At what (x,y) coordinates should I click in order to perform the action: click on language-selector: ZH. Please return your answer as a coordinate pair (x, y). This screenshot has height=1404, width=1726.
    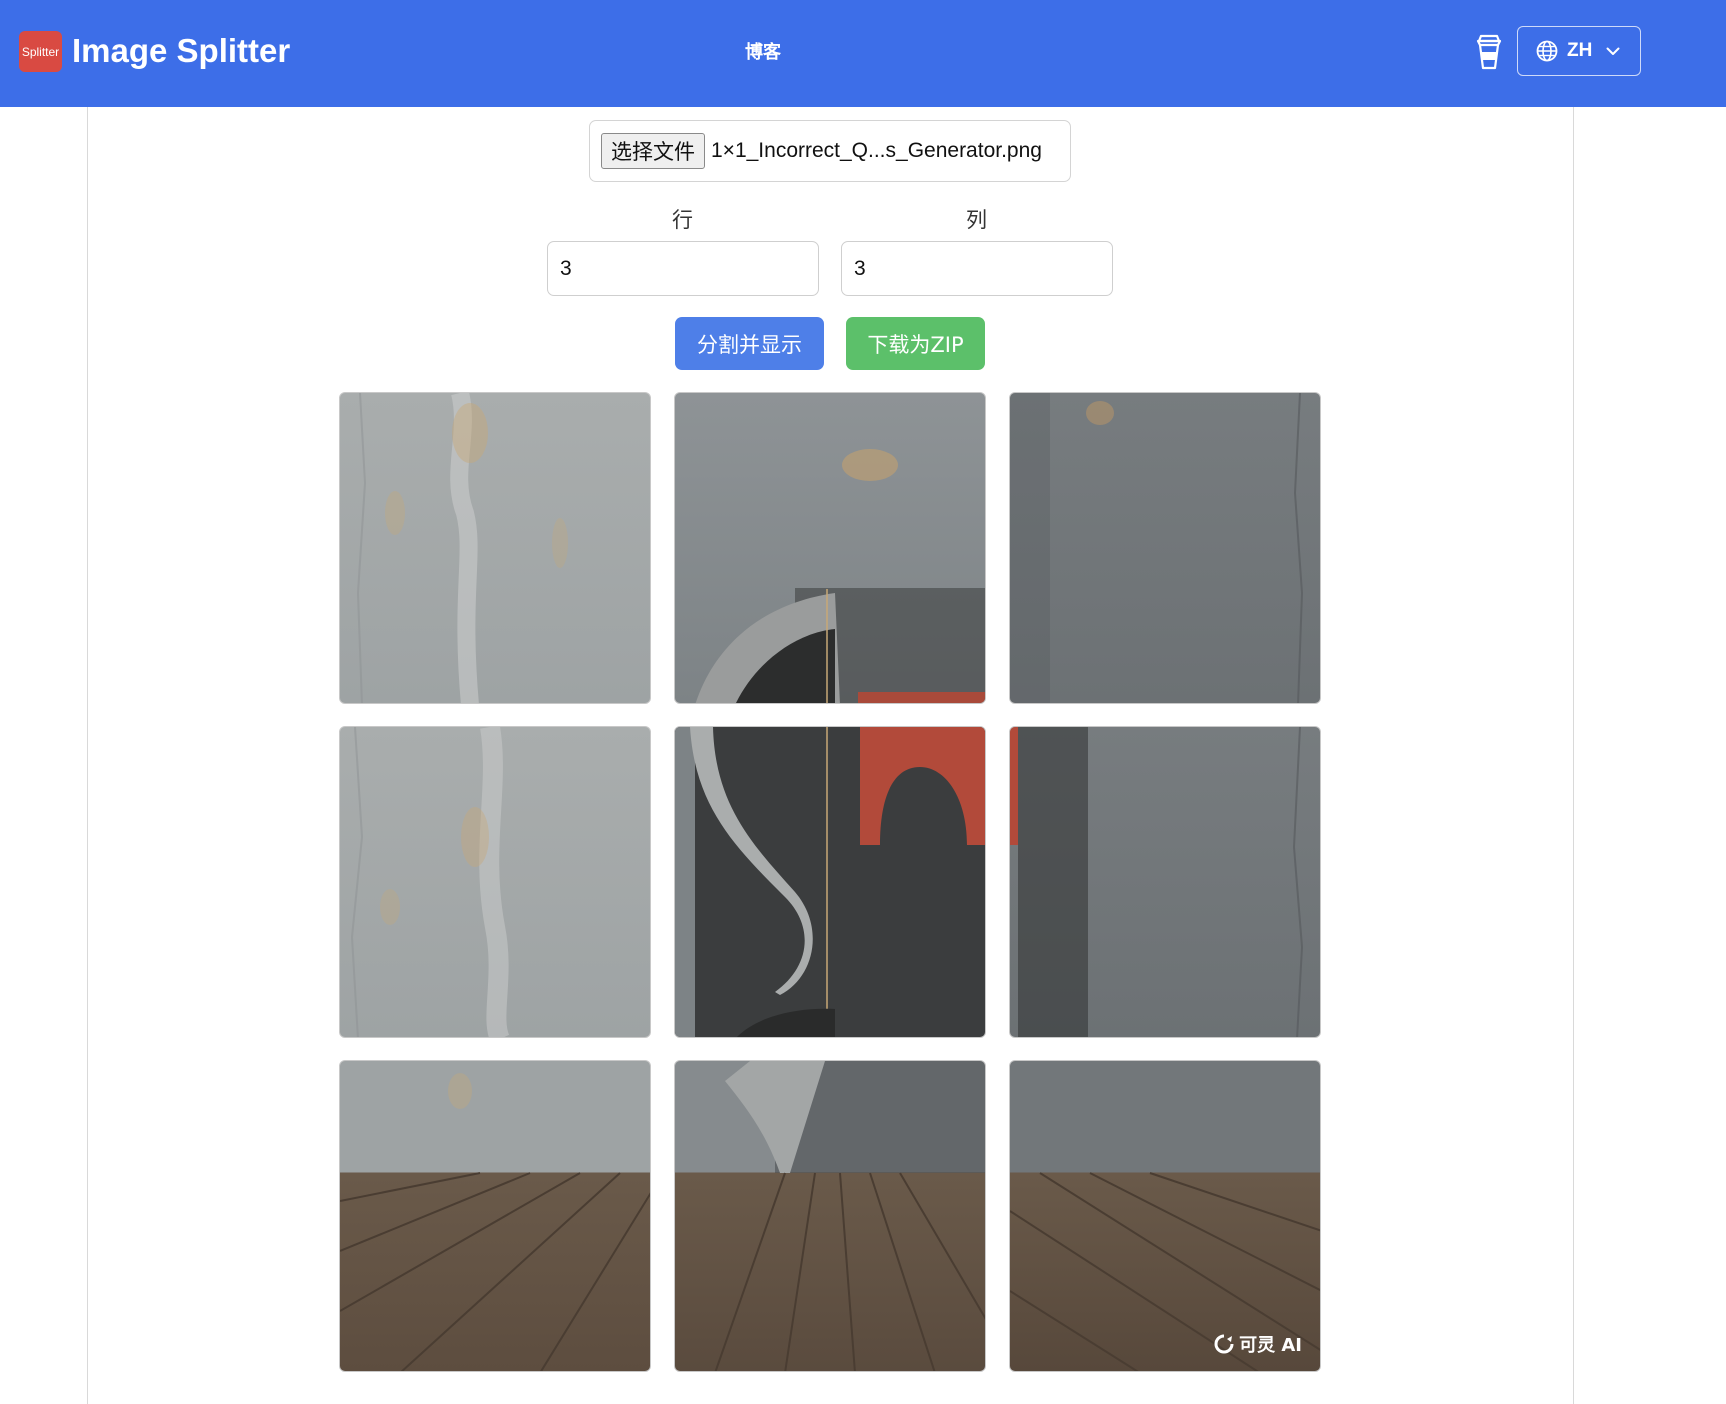
    Looking at the image, I should click on (1579, 51).